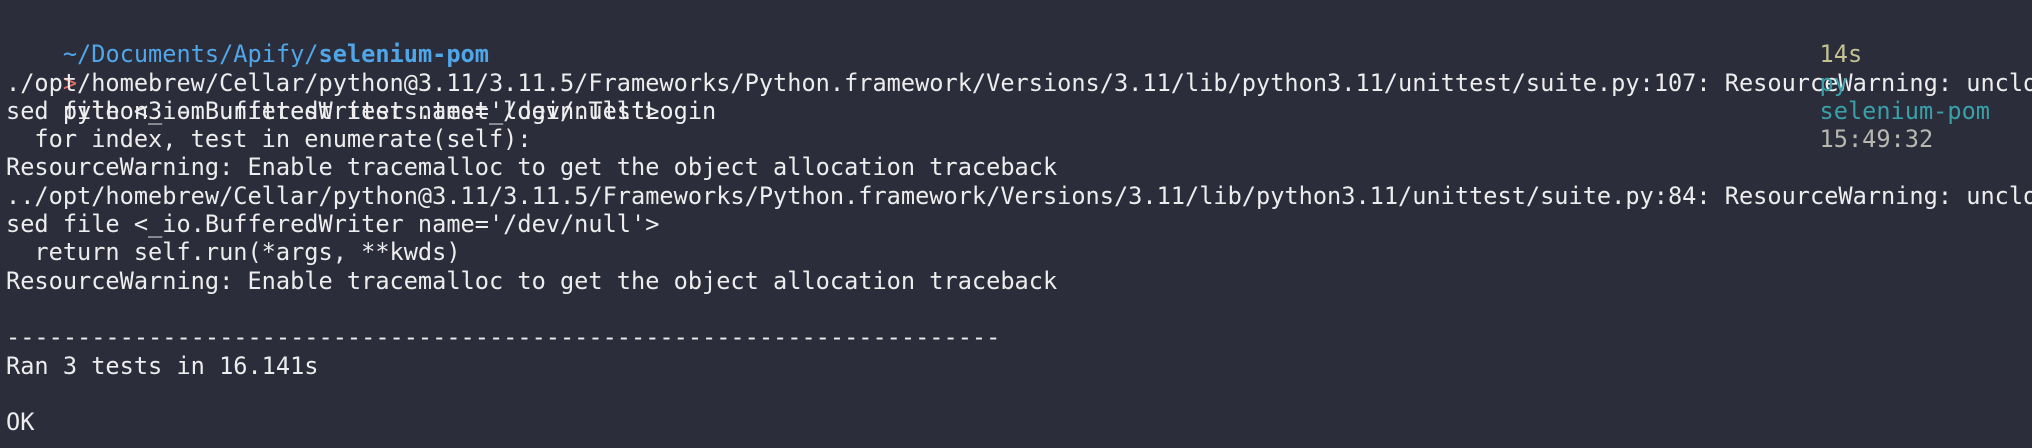 This screenshot has width=2032, height=448. I want to click on current-directory: selenium-pom, so click(403, 54).